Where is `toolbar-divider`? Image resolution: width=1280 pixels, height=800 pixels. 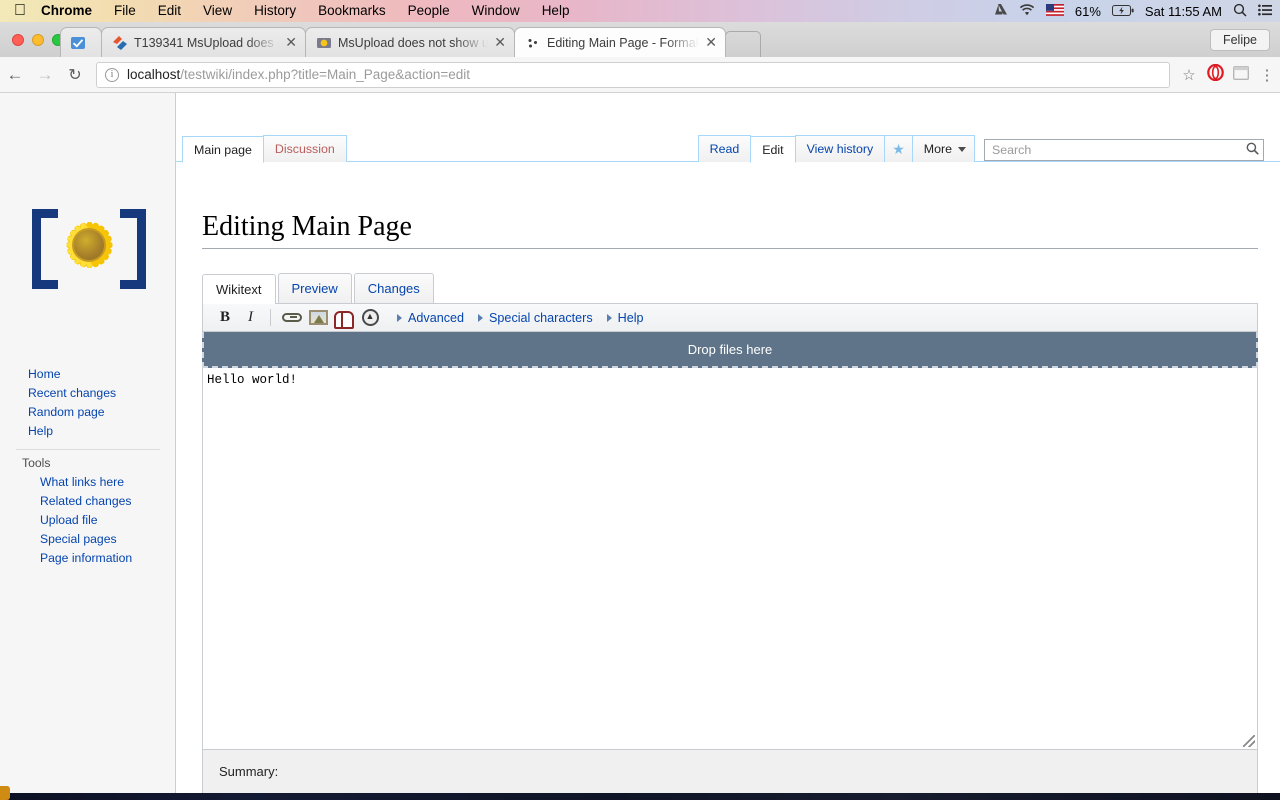 toolbar-divider is located at coordinates (271, 317).